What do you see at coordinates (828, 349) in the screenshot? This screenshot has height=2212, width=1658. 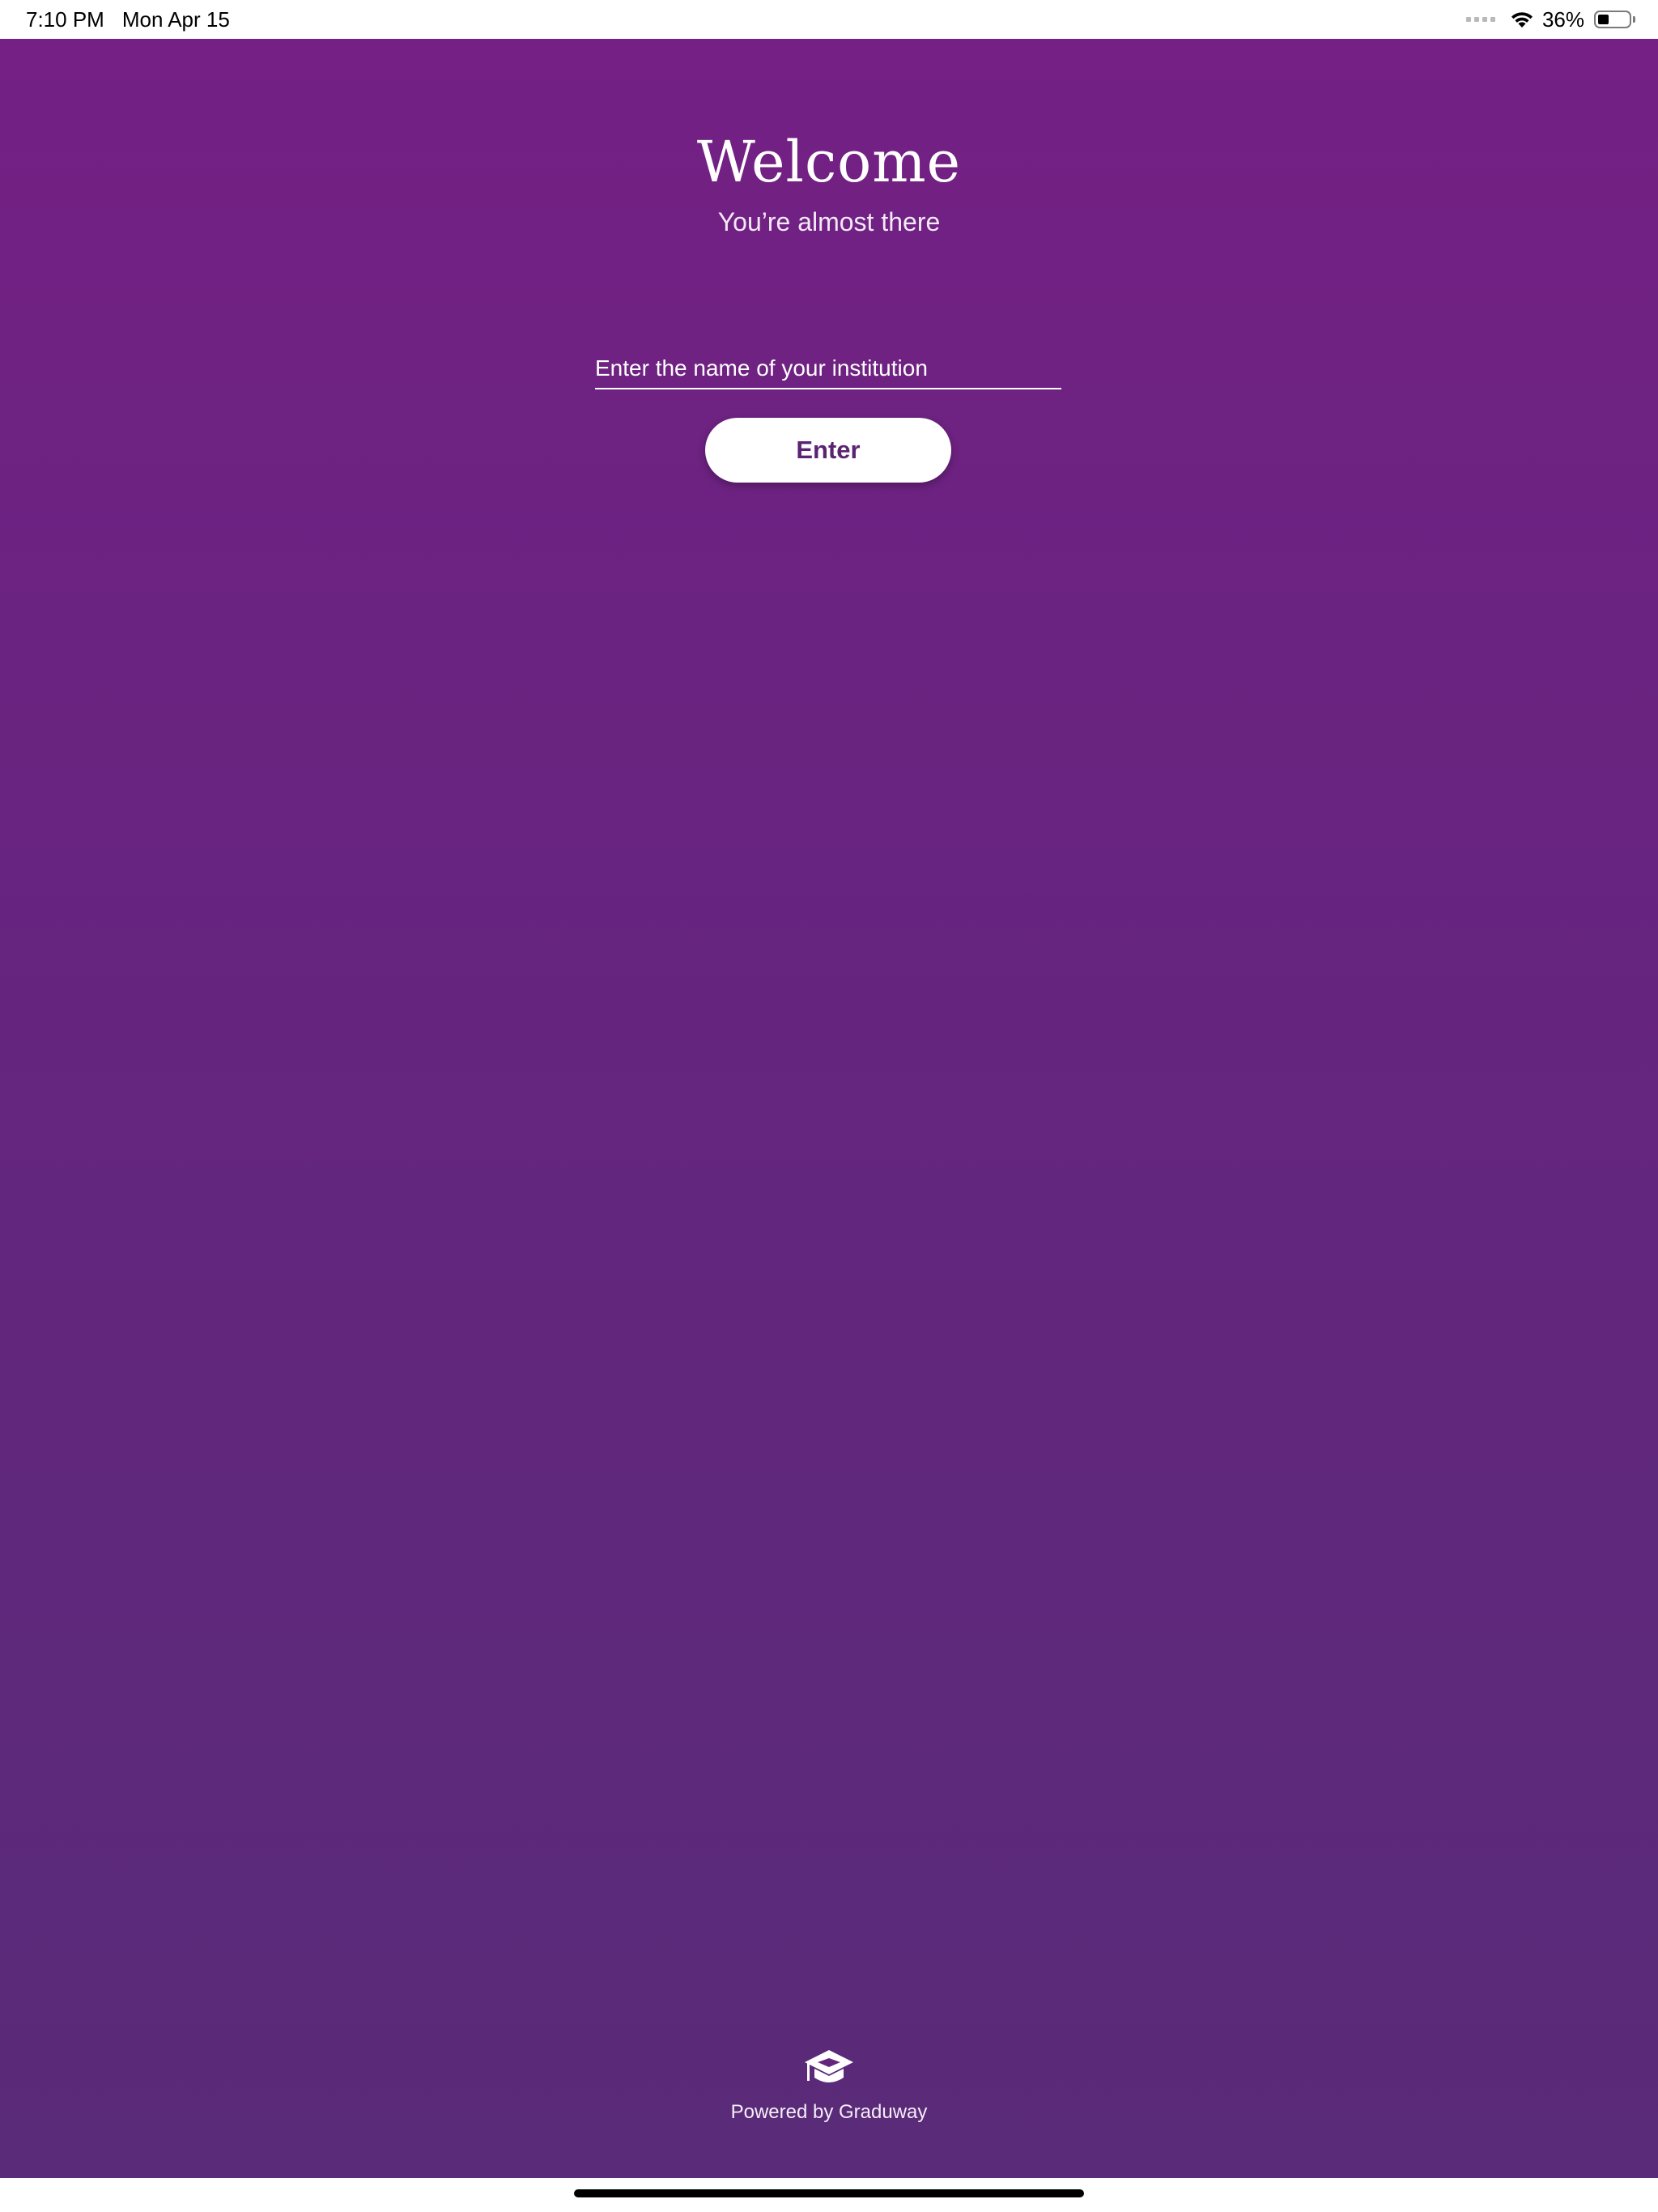 I see `institution-field` at bounding box center [828, 349].